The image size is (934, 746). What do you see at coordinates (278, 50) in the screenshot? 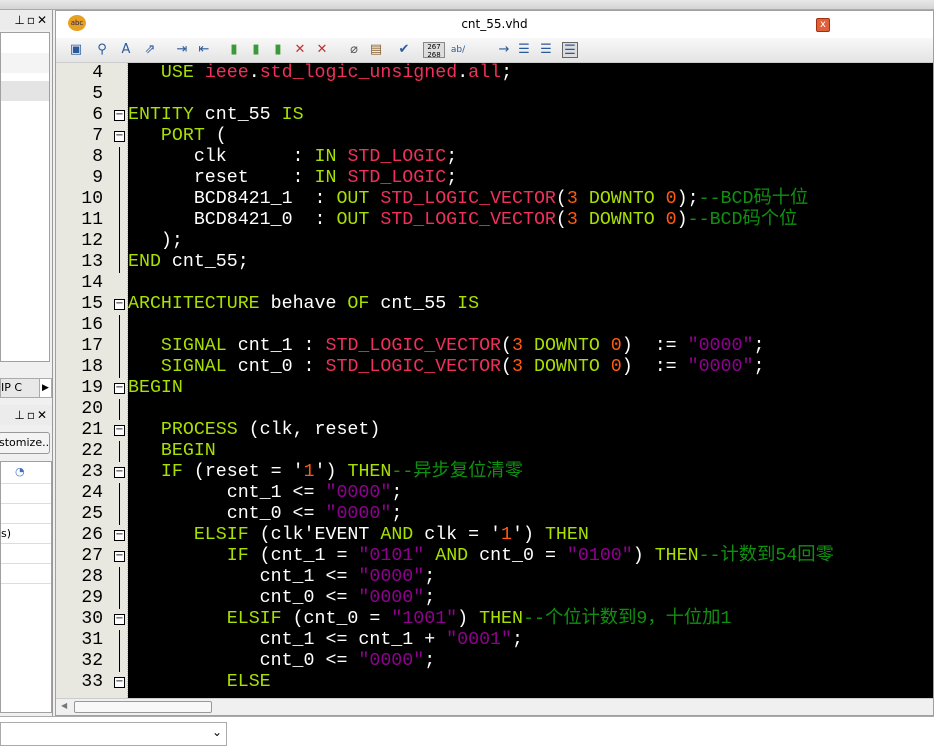
I see `prev-bookmark-icon: ▮` at bounding box center [278, 50].